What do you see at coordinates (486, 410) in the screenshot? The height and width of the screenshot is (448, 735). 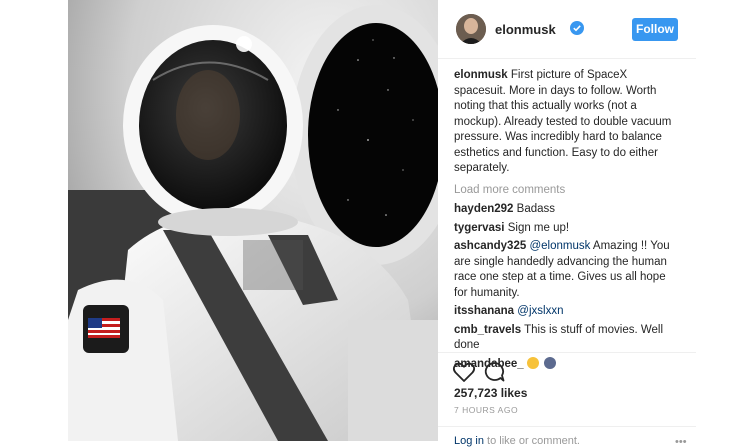 I see `post-timestamp: 7 HOURS AGO` at bounding box center [486, 410].